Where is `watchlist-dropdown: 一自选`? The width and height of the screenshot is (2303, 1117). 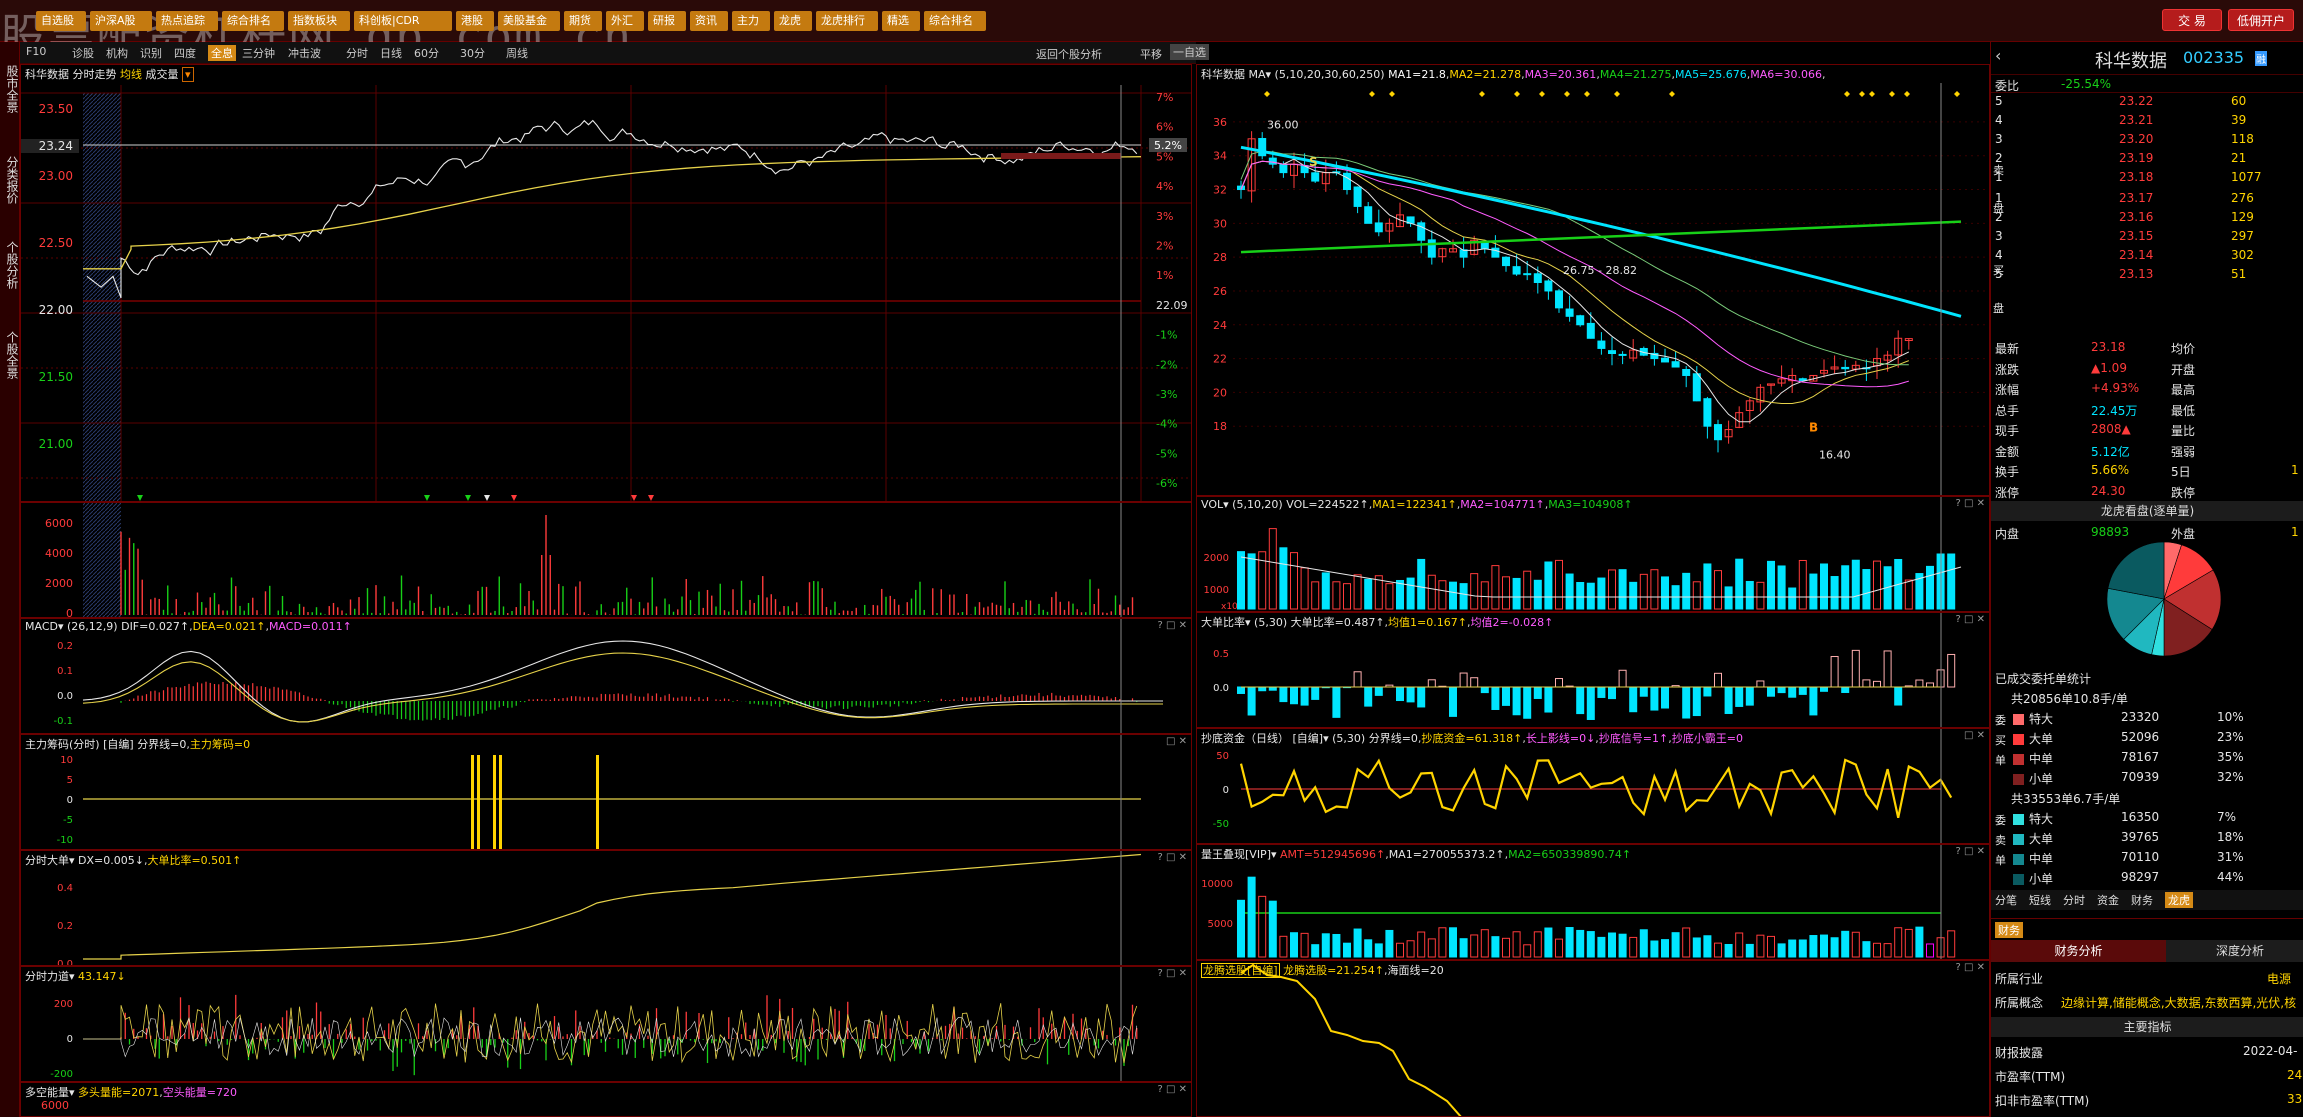
watchlist-dropdown: 一自选 is located at coordinates (1189, 52).